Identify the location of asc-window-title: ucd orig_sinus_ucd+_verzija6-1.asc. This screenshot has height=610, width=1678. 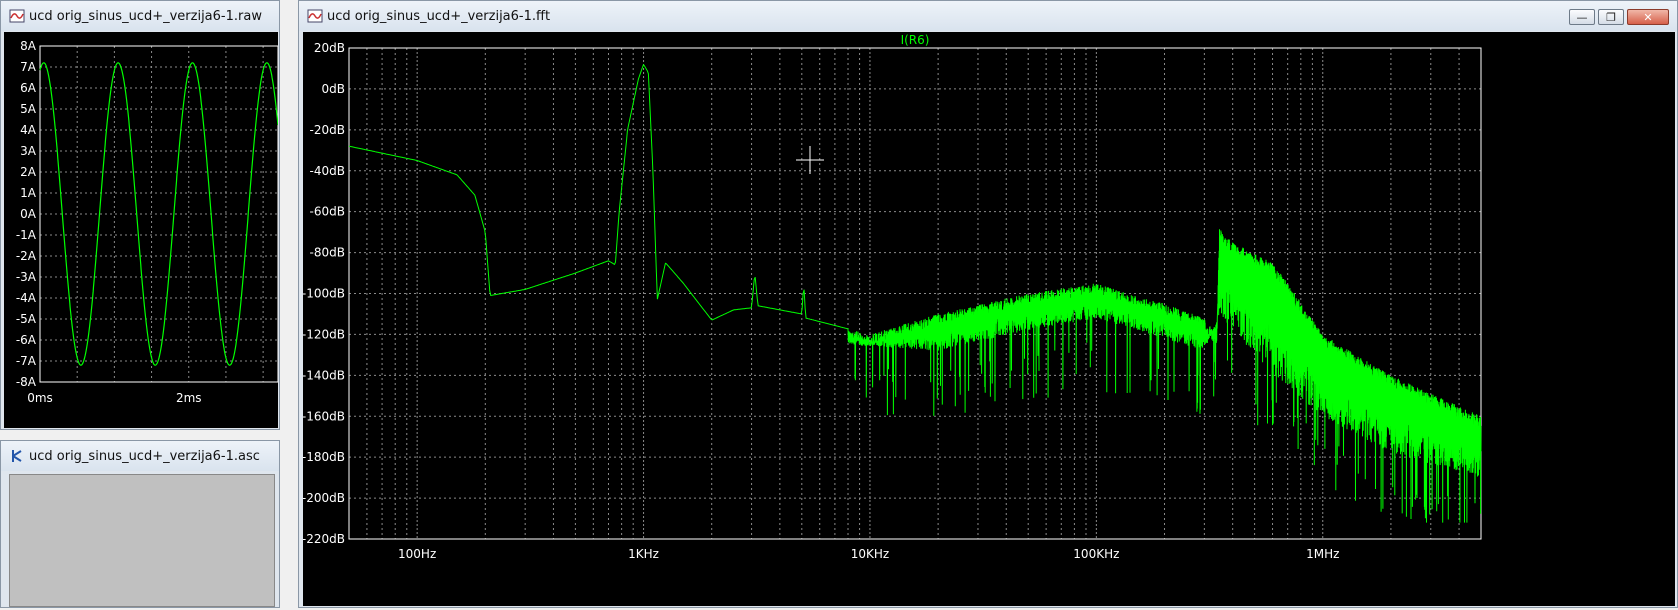
(144, 456).